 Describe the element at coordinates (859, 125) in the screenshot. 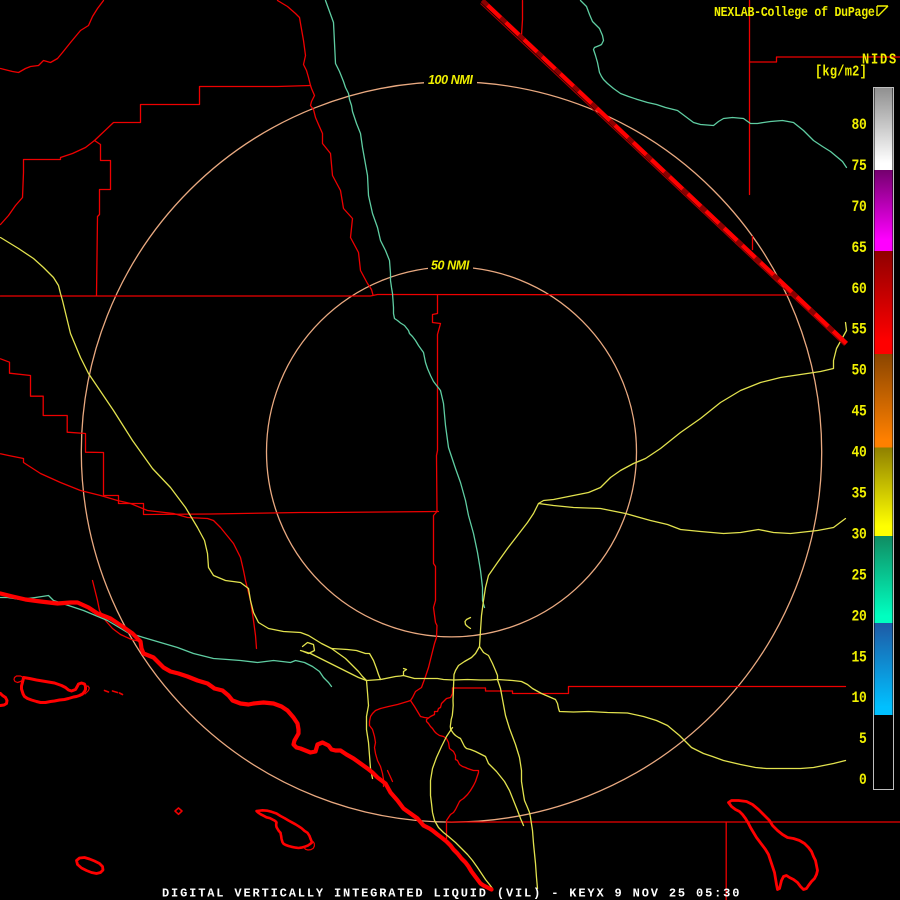

I see `svg-text: 80` at that location.